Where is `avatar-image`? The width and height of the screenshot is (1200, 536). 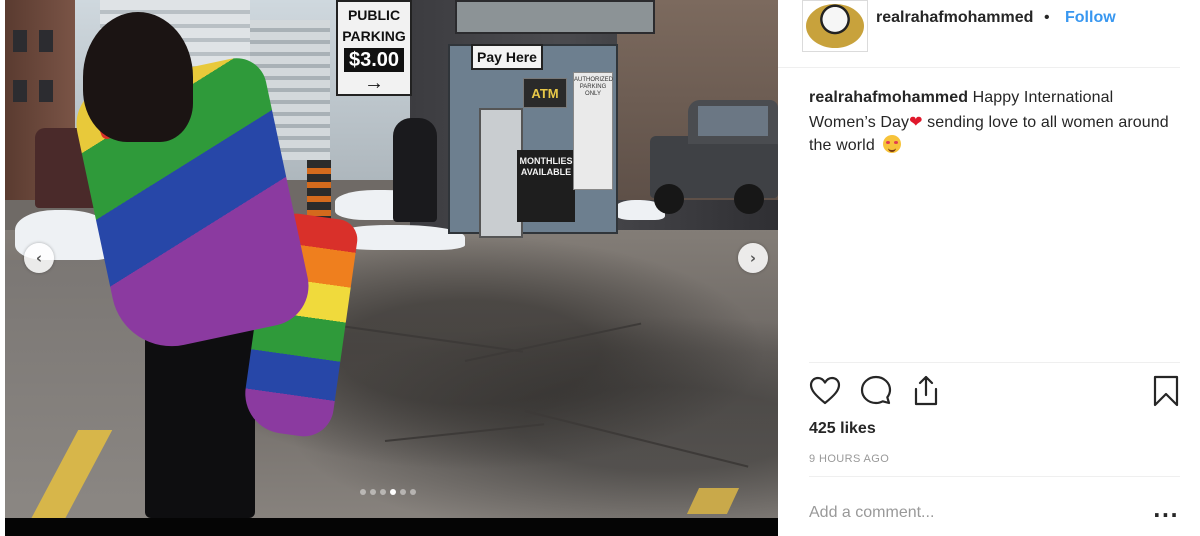
avatar-image is located at coordinates (835, 26).